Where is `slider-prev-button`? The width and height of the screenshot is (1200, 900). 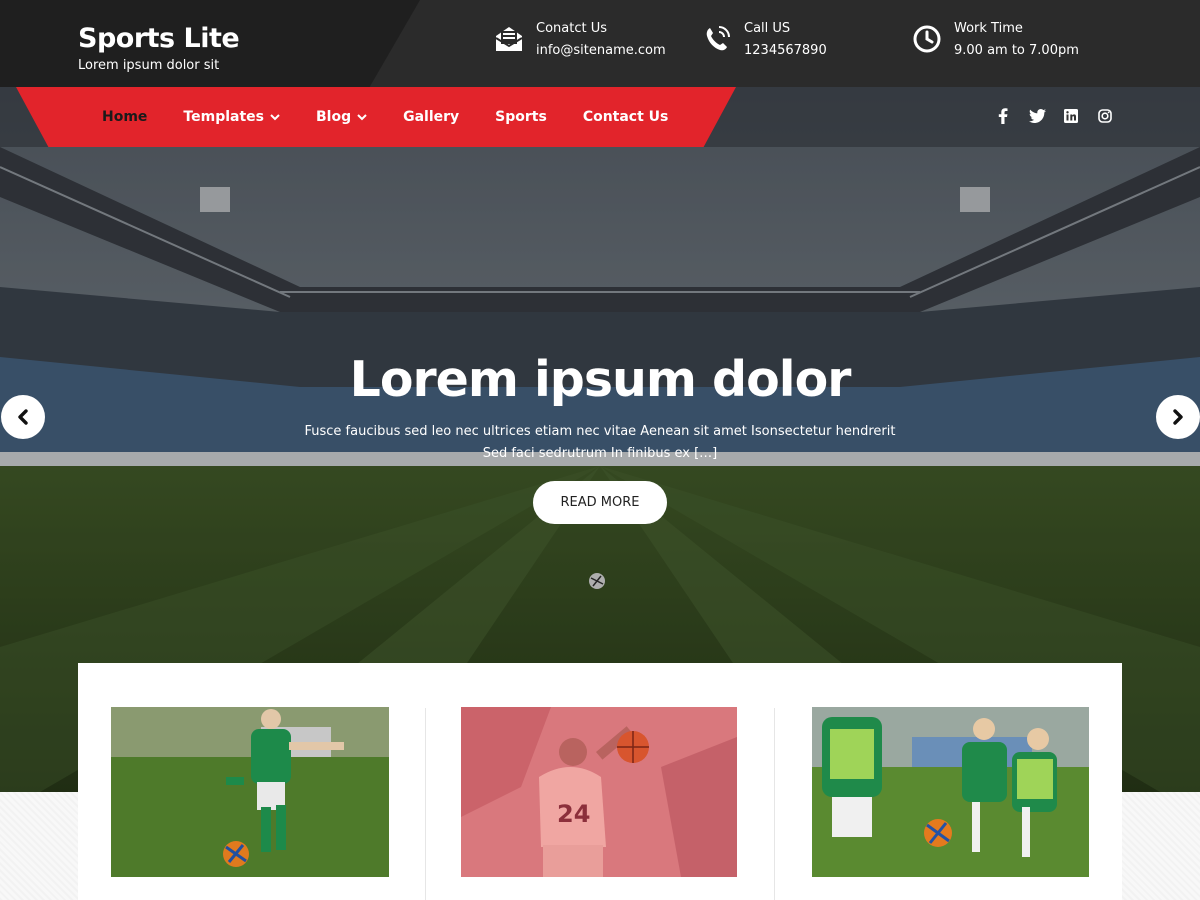
slider-prev-button is located at coordinates (23, 417).